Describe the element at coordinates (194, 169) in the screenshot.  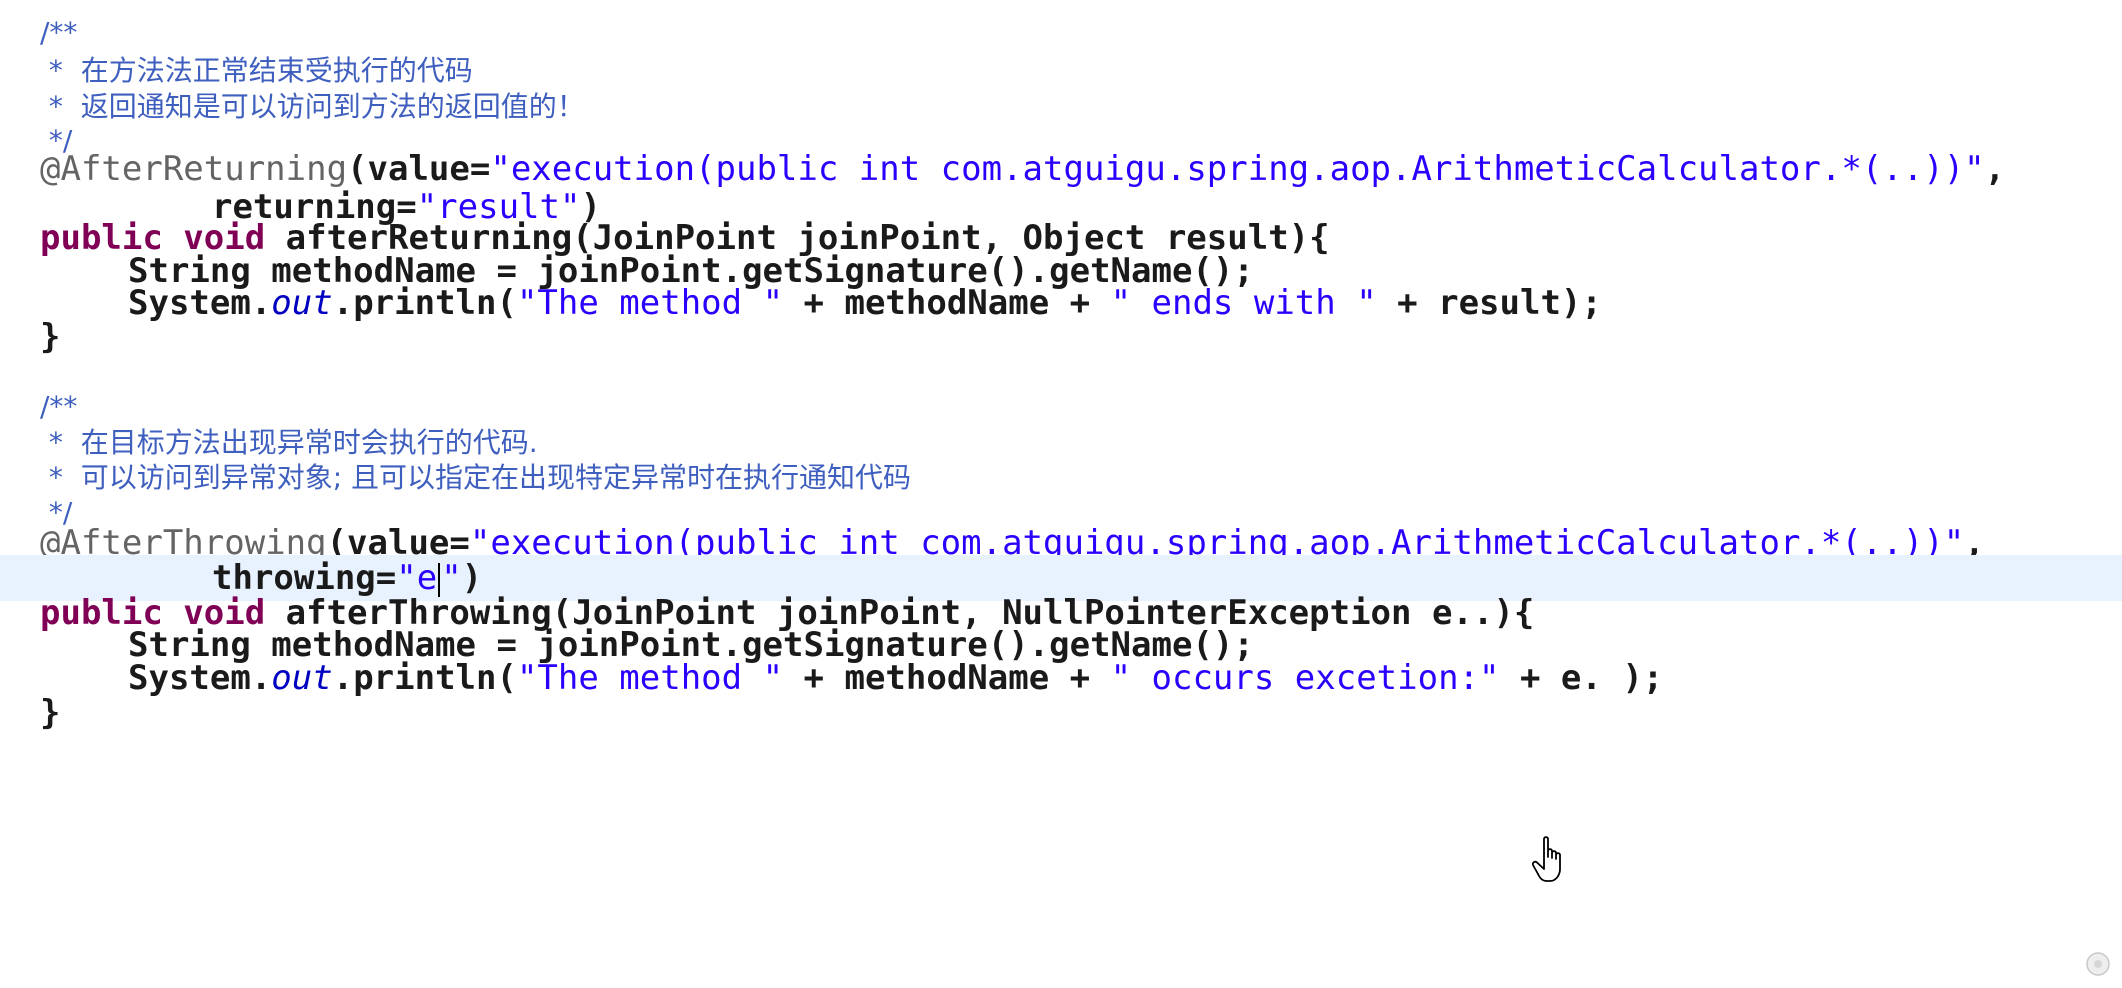
I see `annotation-token: @AfterReturning` at that location.